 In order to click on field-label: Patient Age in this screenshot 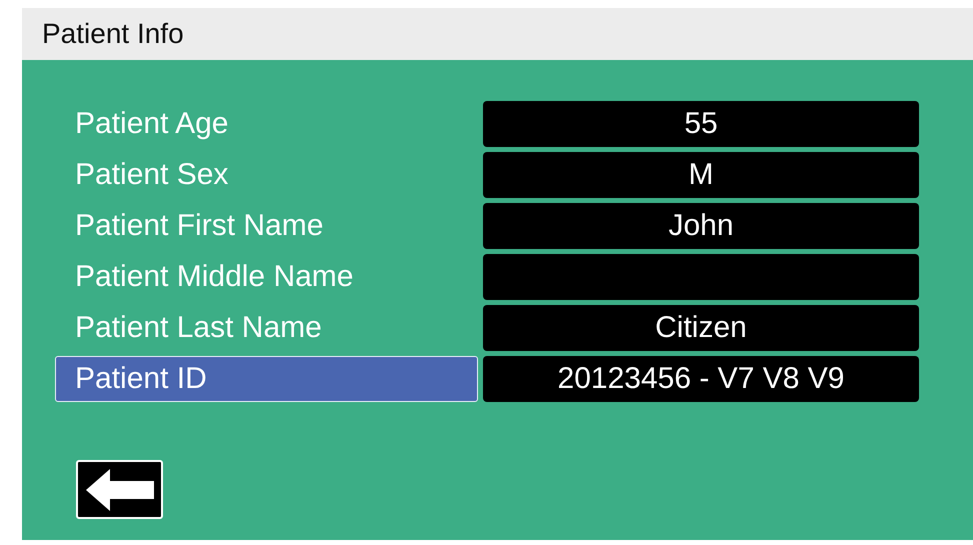, I will do `click(266, 123)`.